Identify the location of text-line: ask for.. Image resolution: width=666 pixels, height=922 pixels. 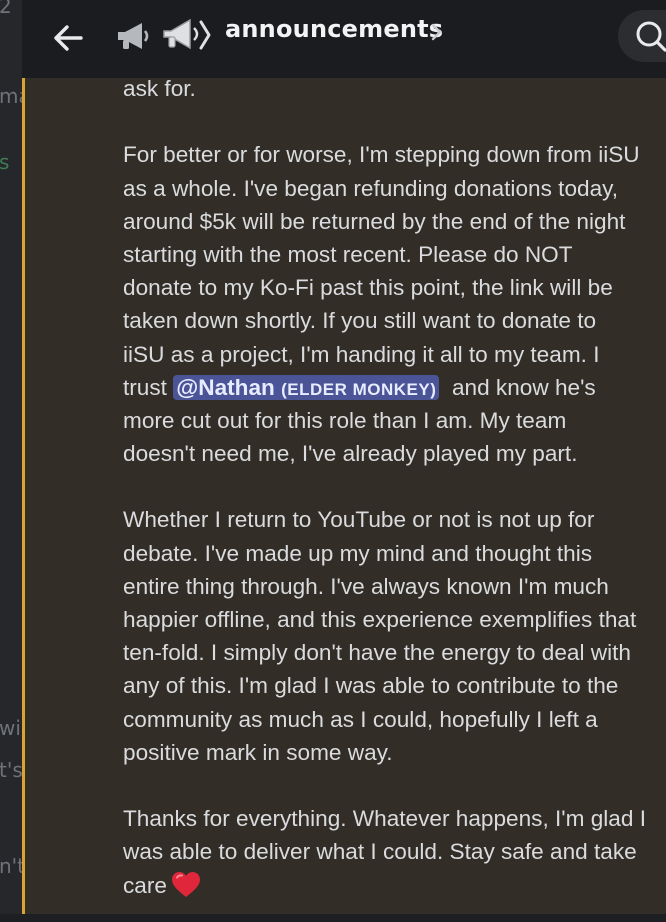
(159, 88).